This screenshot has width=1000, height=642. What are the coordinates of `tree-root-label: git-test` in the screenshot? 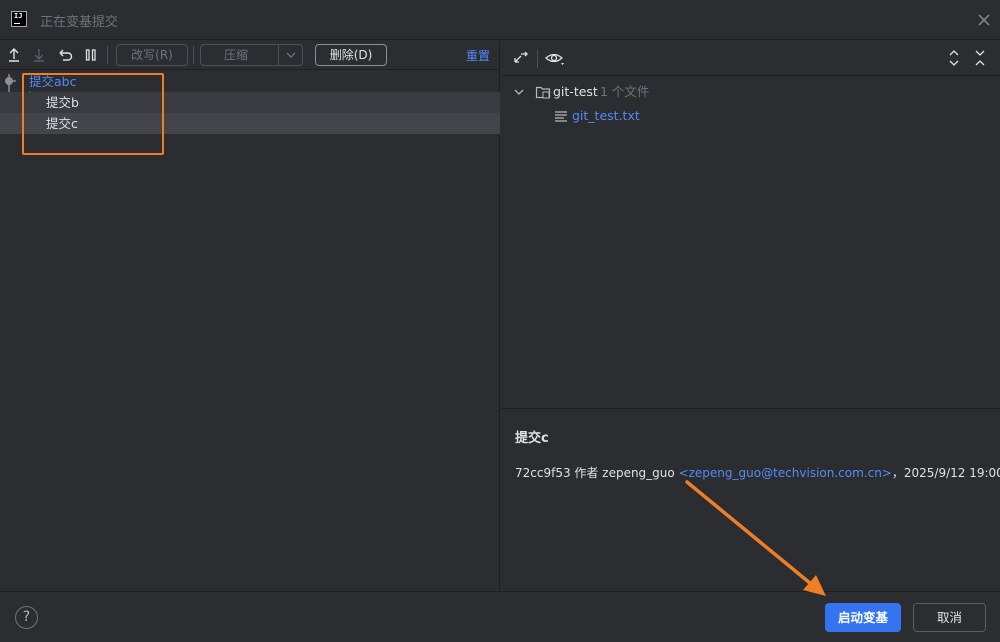 It's located at (575, 91).